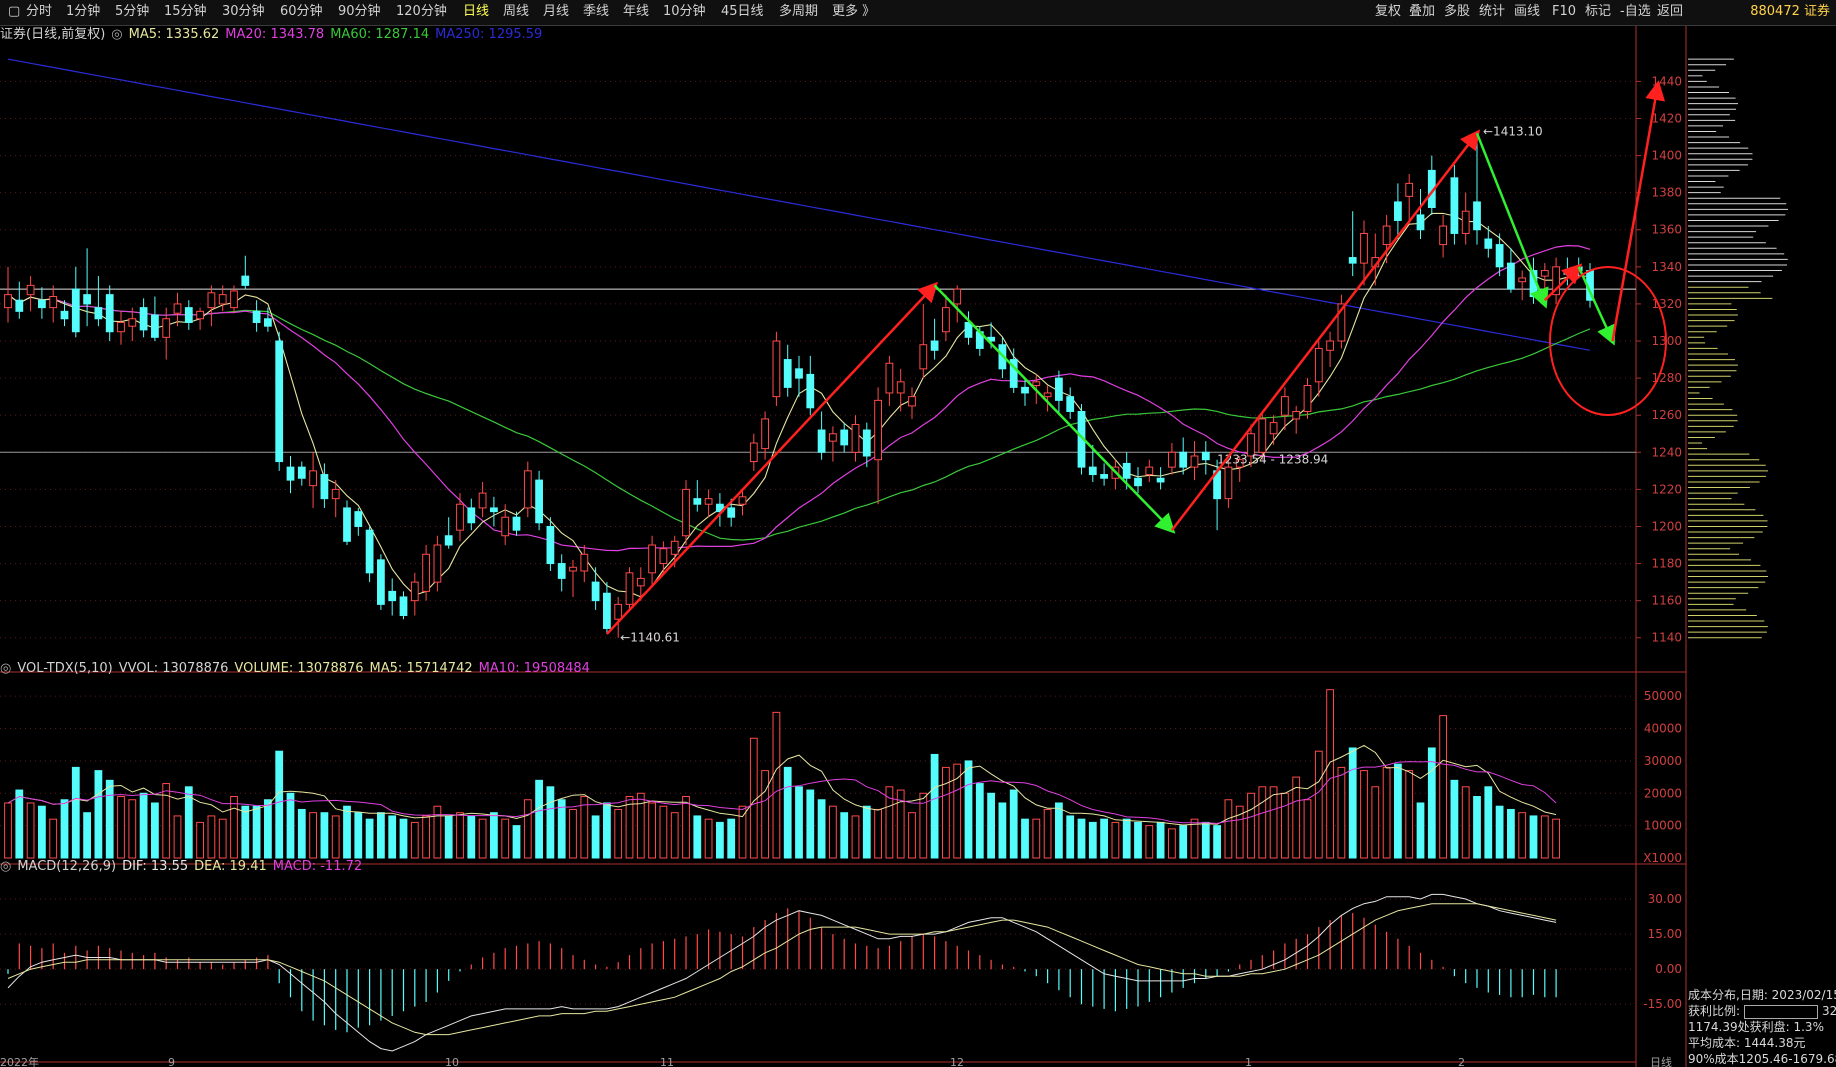 This screenshot has width=1836, height=1067. I want to click on period-tab-12: 年线, so click(636, 12).